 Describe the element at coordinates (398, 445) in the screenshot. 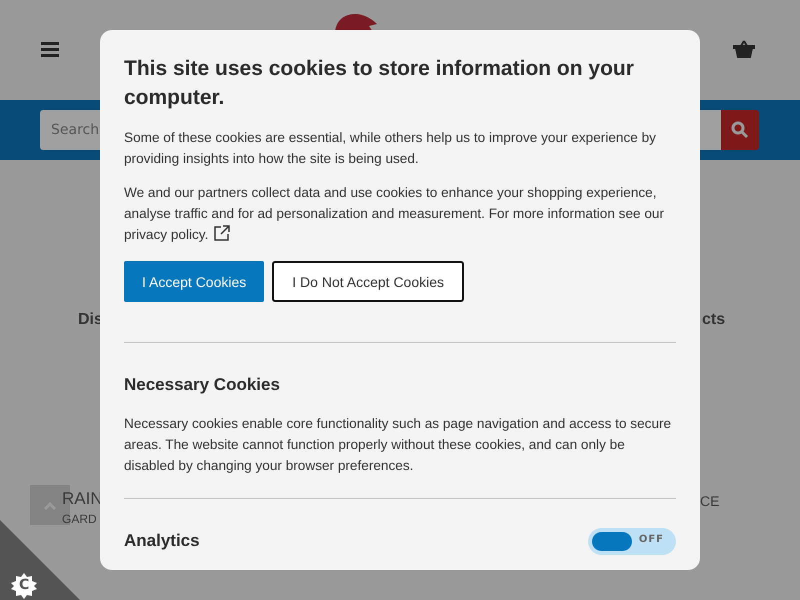

I see `section-text: Necessary cookies enable core functionality such as page navigation and access to secure areas. The website cannot function properly without these cookies, and can only be disabled by changing your browser preferences.` at that location.